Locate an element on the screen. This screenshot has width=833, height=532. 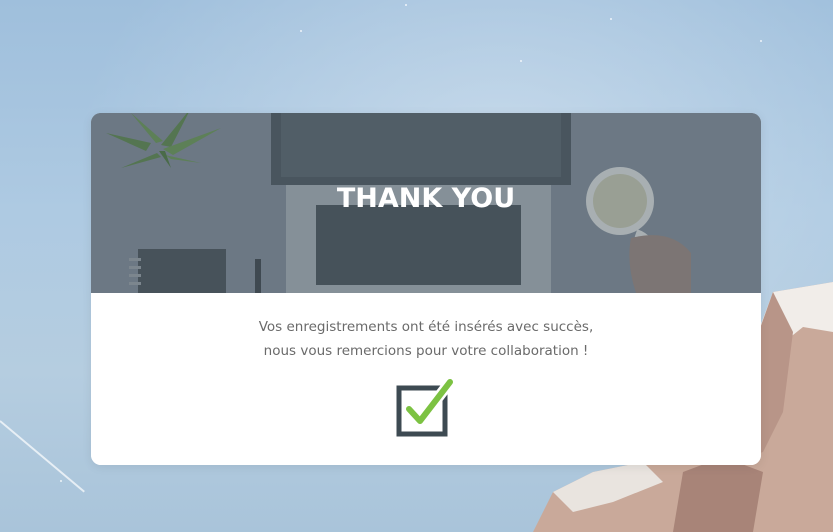
thank-you-title: THANK YOU is located at coordinates (426, 198).